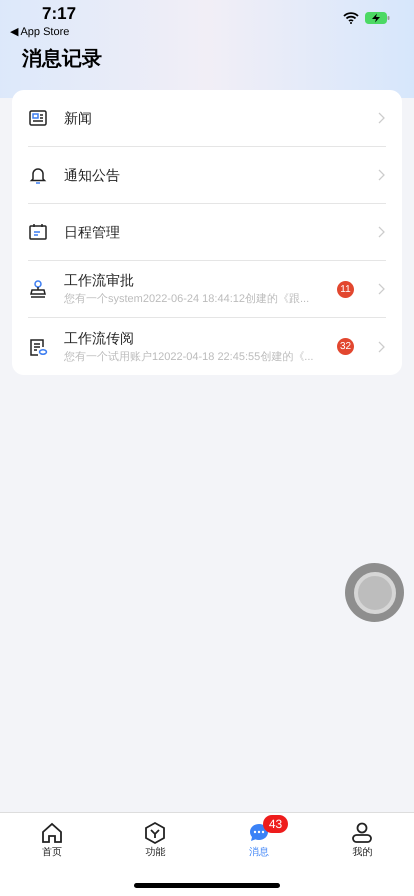 Image resolution: width=414 pixels, height=896 pixels. What do you see at coordinates (207, 232) in the screenshot?
I see `message-category-row: 日程管理` at bounding box center [207, 232].